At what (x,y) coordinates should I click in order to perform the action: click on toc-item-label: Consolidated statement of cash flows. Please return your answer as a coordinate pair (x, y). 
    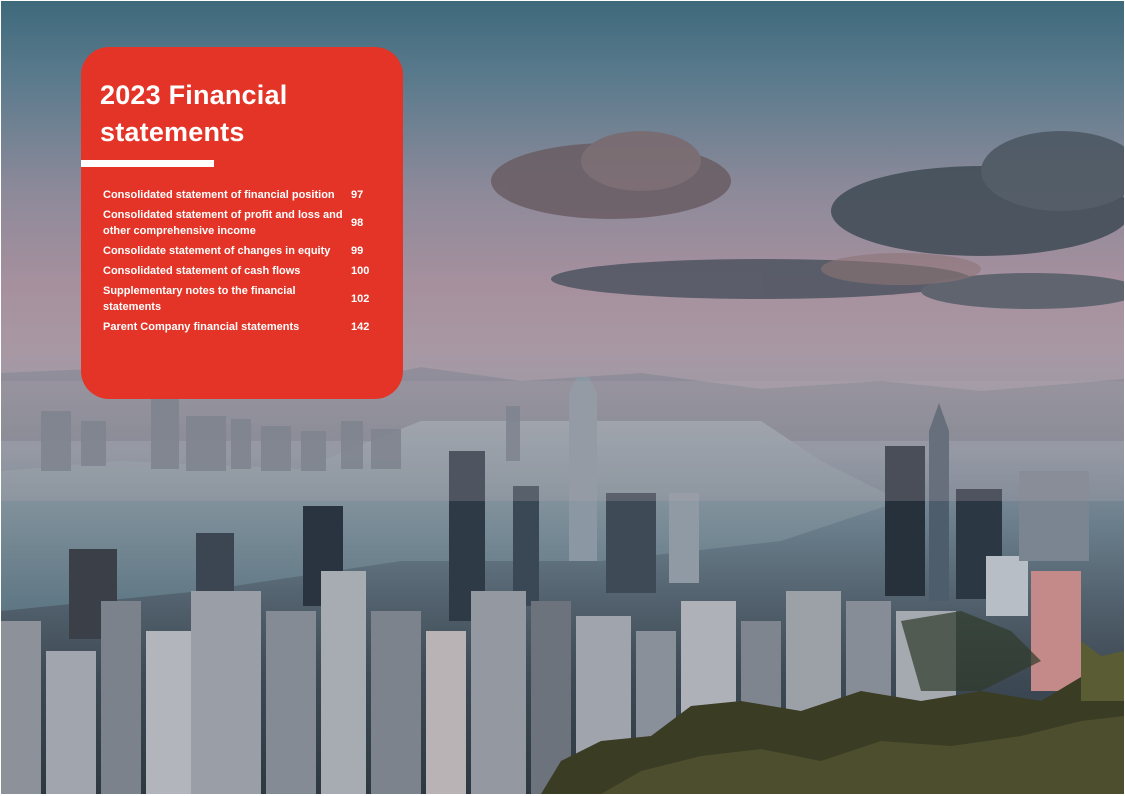
    Looking at the image, I should click on (202, 271).